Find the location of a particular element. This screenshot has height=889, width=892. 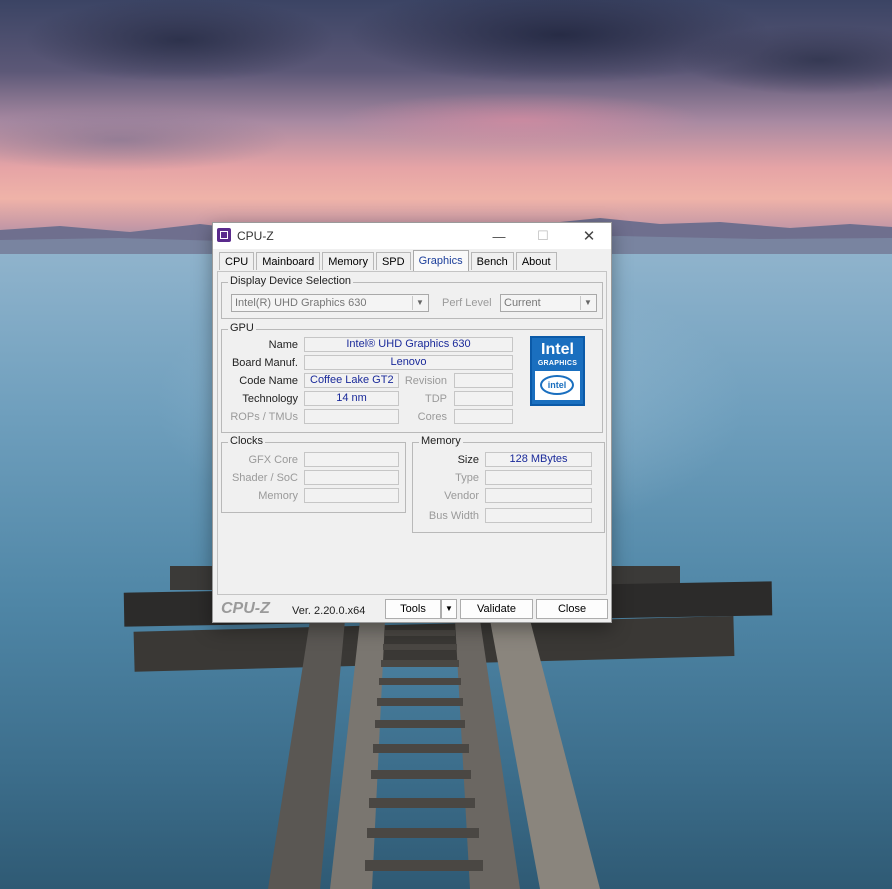

device-select-value: Intel(R) UHD Graphics 630 is located at coordinates (301, 303).